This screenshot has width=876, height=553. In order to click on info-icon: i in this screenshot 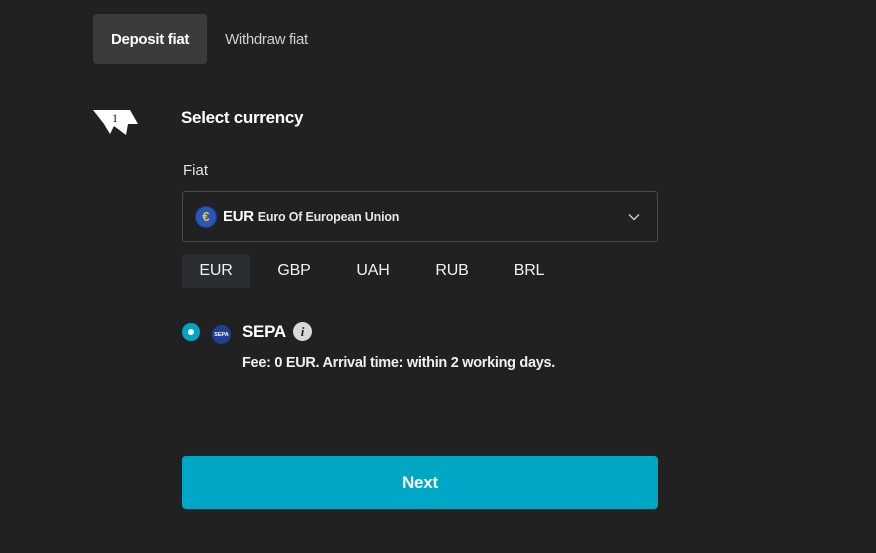, I will do `click(302, 331)`.